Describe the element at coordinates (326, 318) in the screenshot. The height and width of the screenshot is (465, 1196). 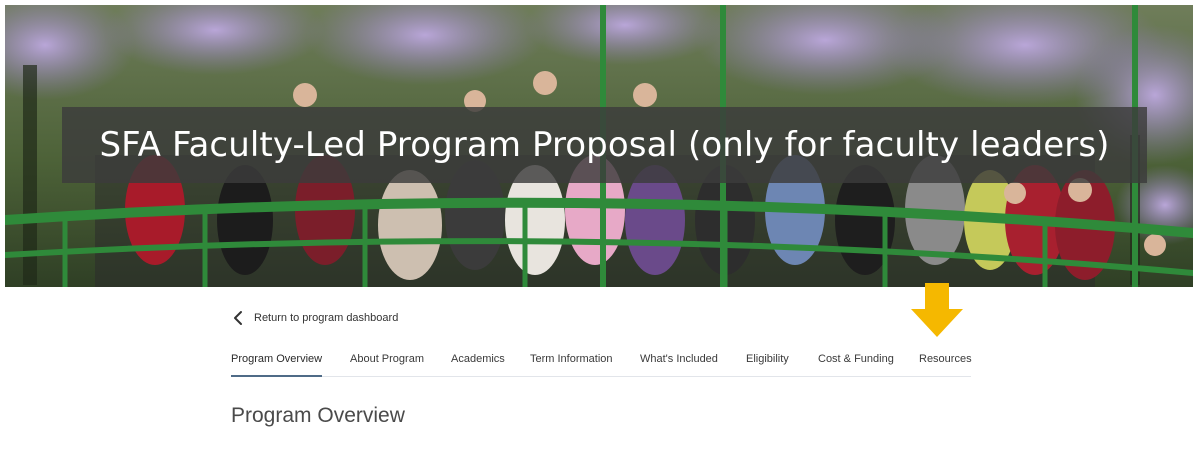
I see `return-to-dashboard-label: Return to program dashboard` at that location.